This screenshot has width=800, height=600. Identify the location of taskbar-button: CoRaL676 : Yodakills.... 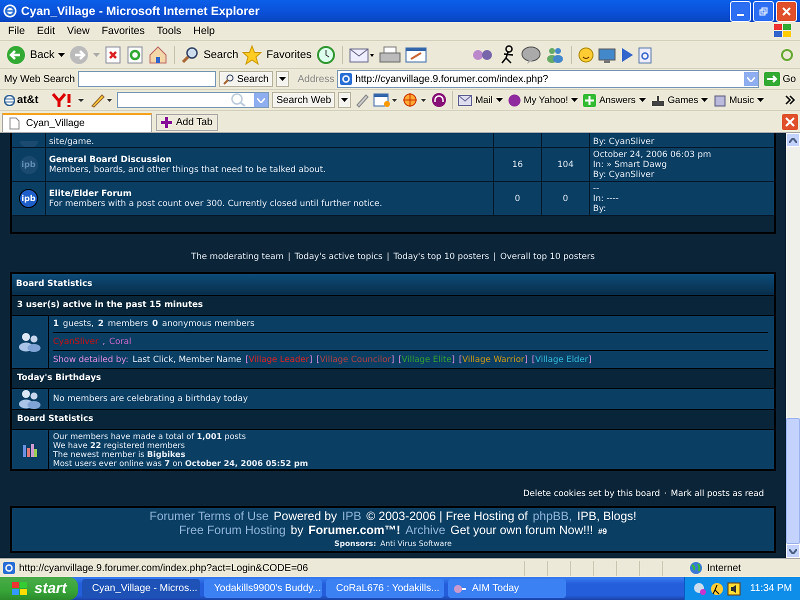
(385, 588).